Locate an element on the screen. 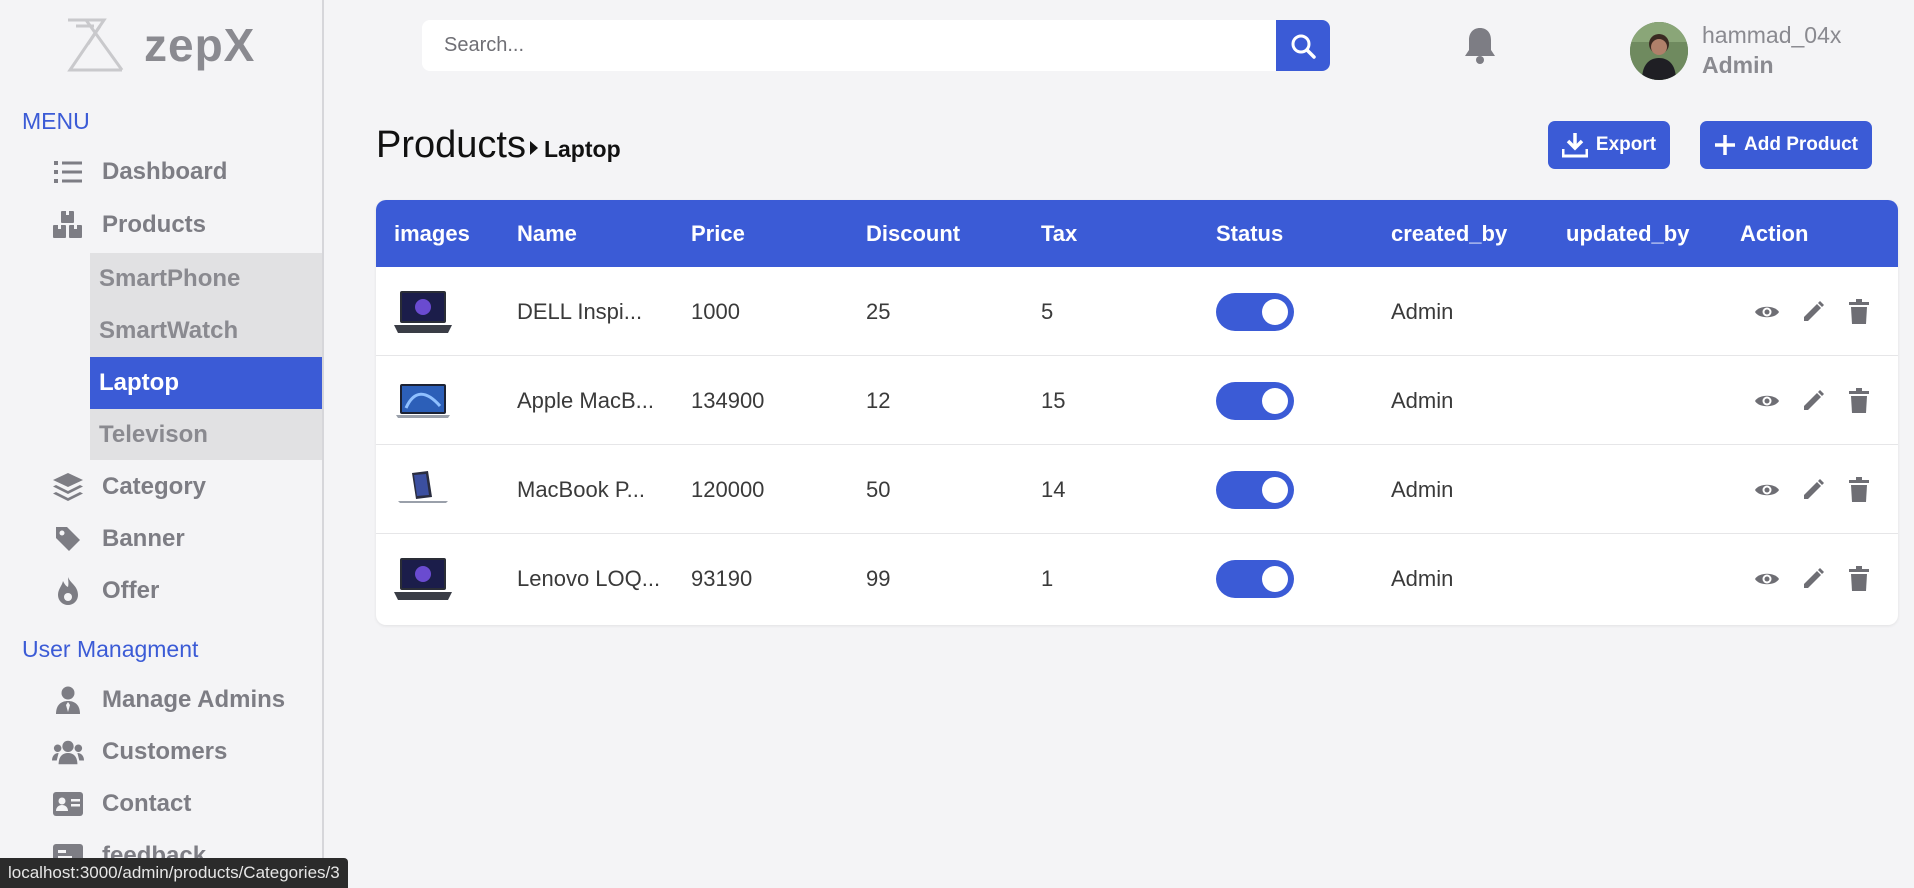 This screenshot has height=888, width=1914. brand-name: zepX is located at coordinates (200, 45).